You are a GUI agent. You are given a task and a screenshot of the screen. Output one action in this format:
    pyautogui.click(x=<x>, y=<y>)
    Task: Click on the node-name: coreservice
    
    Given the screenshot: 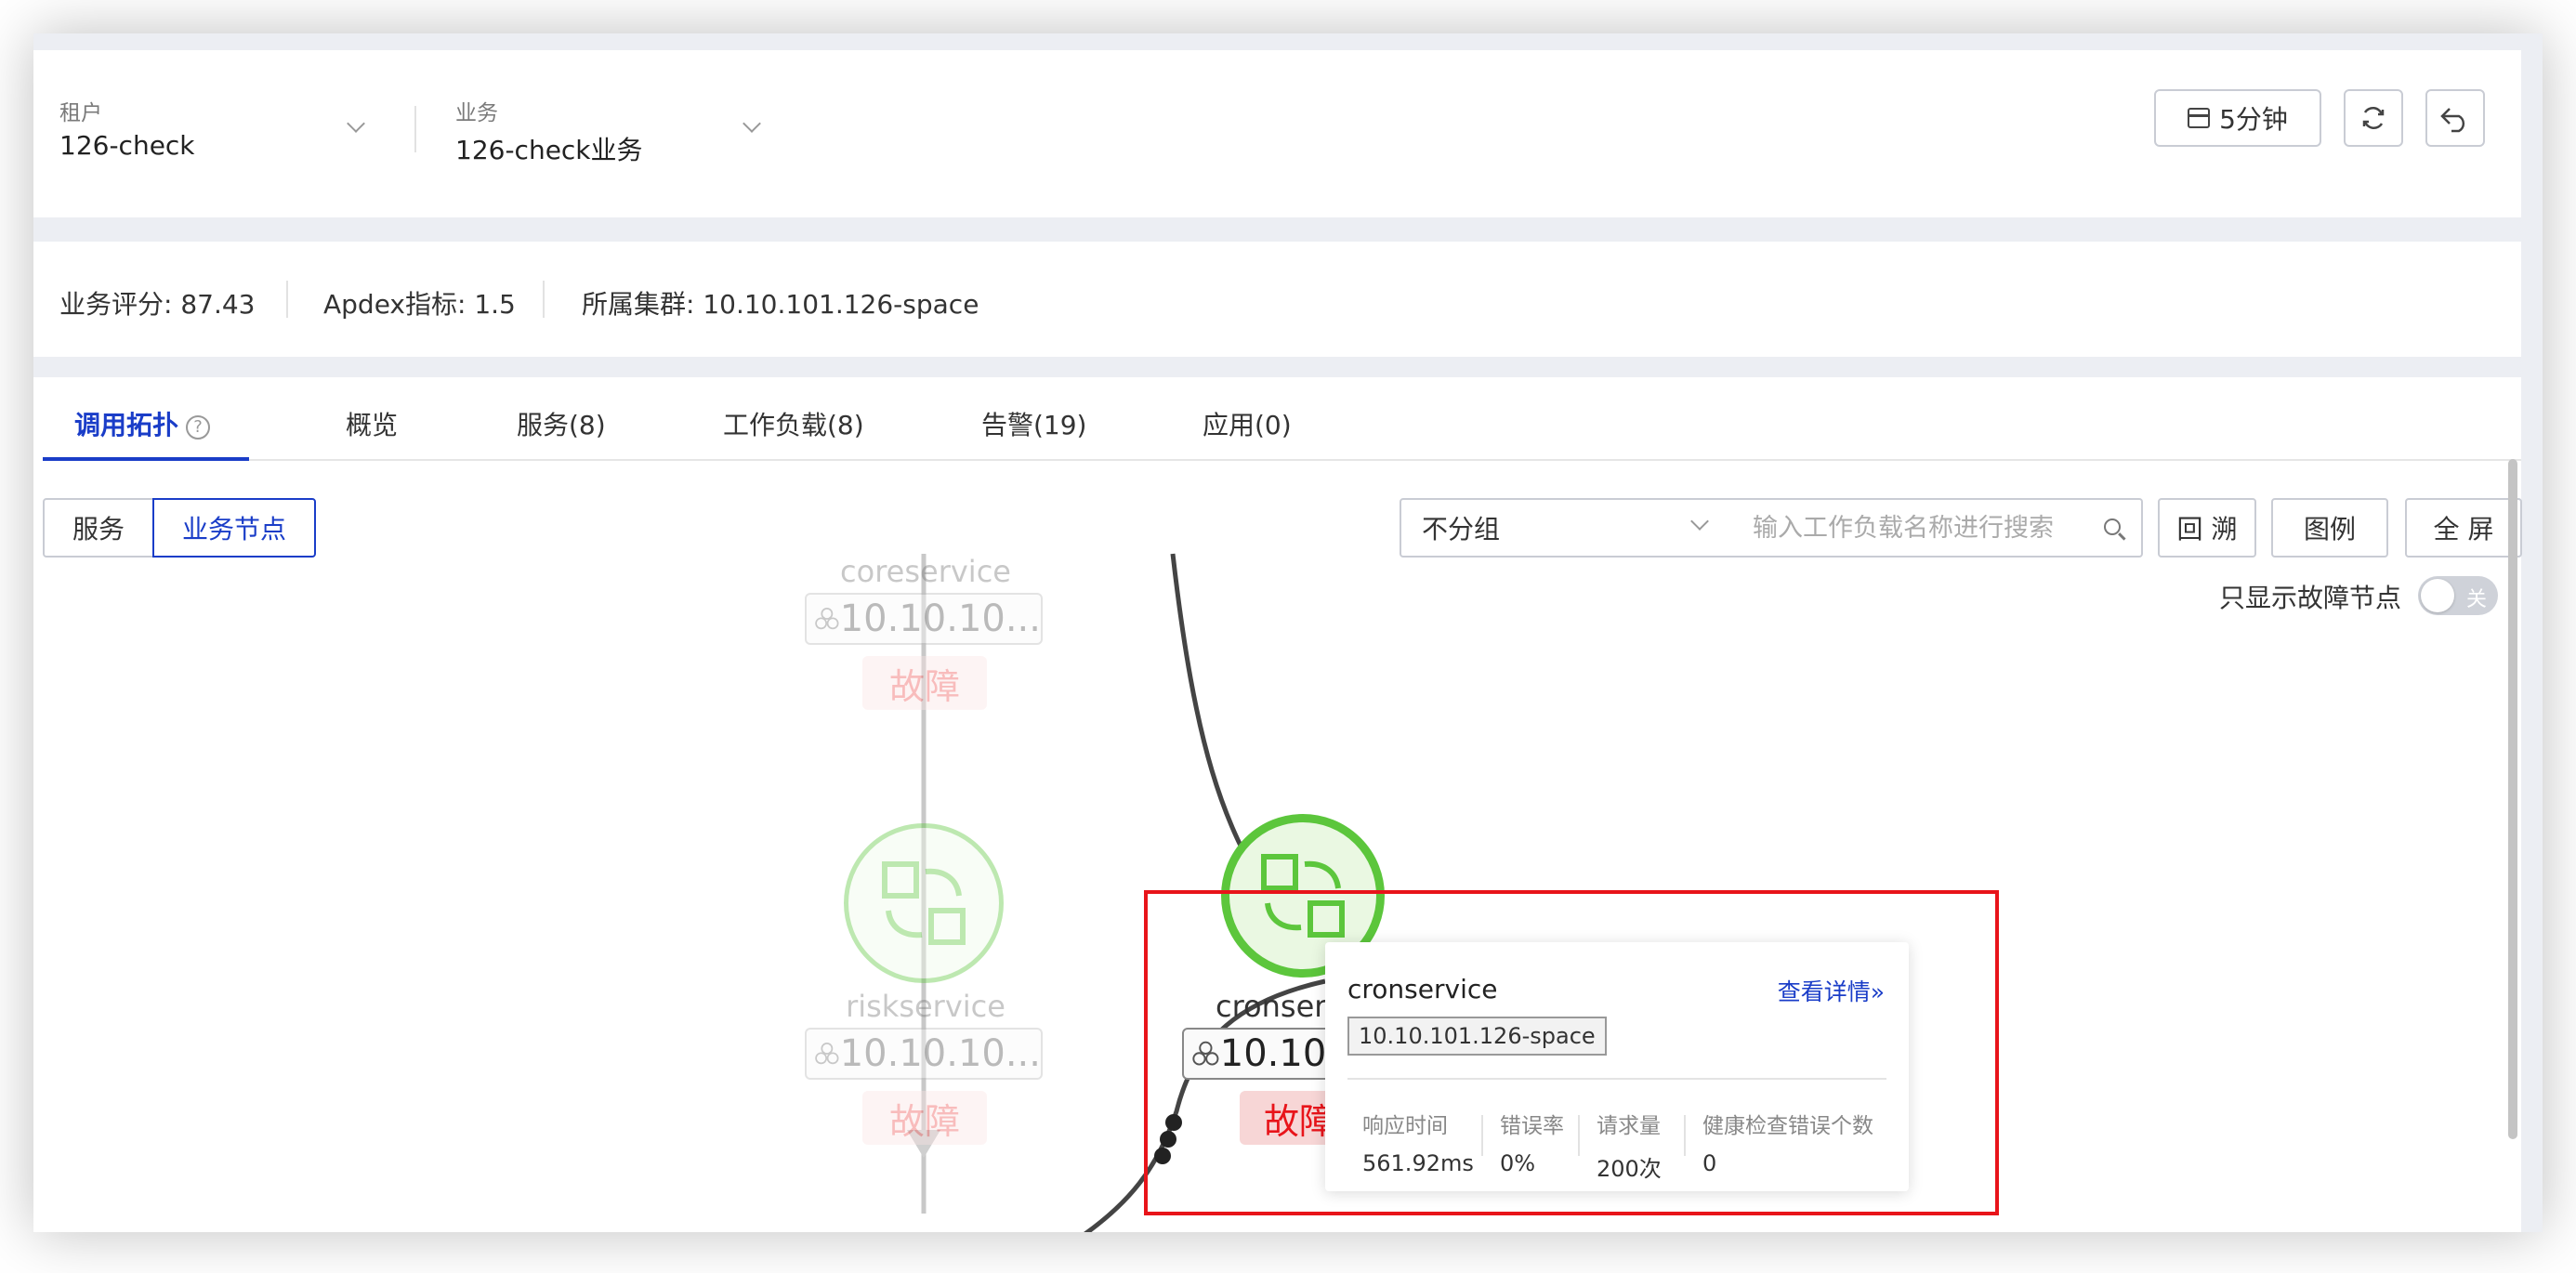 What is the action you would take?
    pyautogui.click(x=925, y=571)
    